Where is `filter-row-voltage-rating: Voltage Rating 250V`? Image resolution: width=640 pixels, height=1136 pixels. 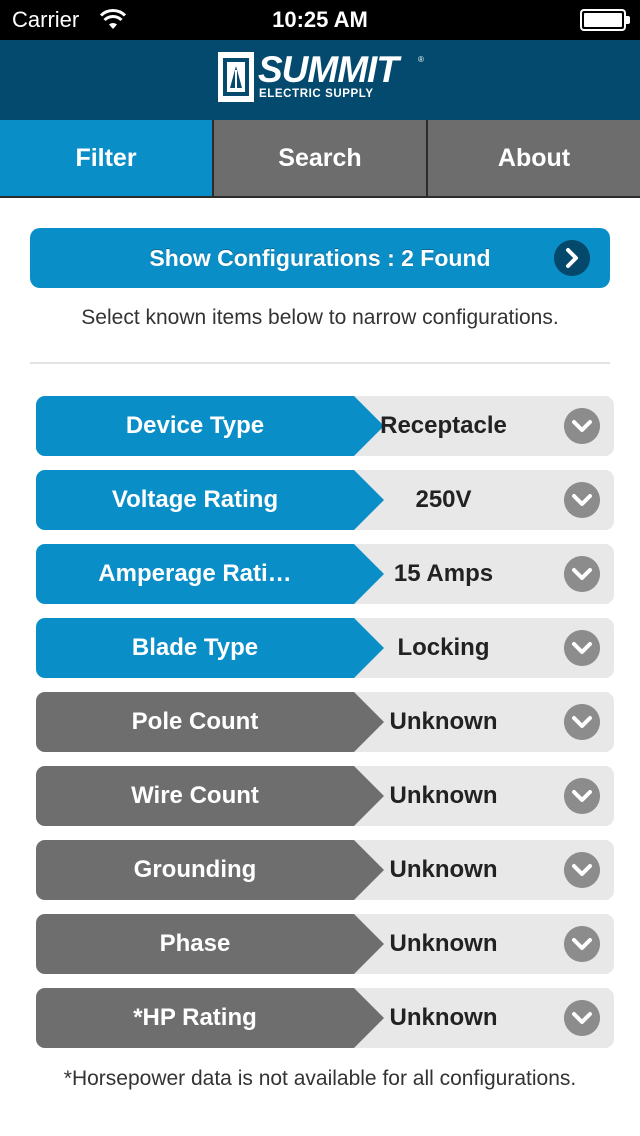 filter-row-voltage-rating: Voltage Rating 250V is located at coordinates (325, 500).